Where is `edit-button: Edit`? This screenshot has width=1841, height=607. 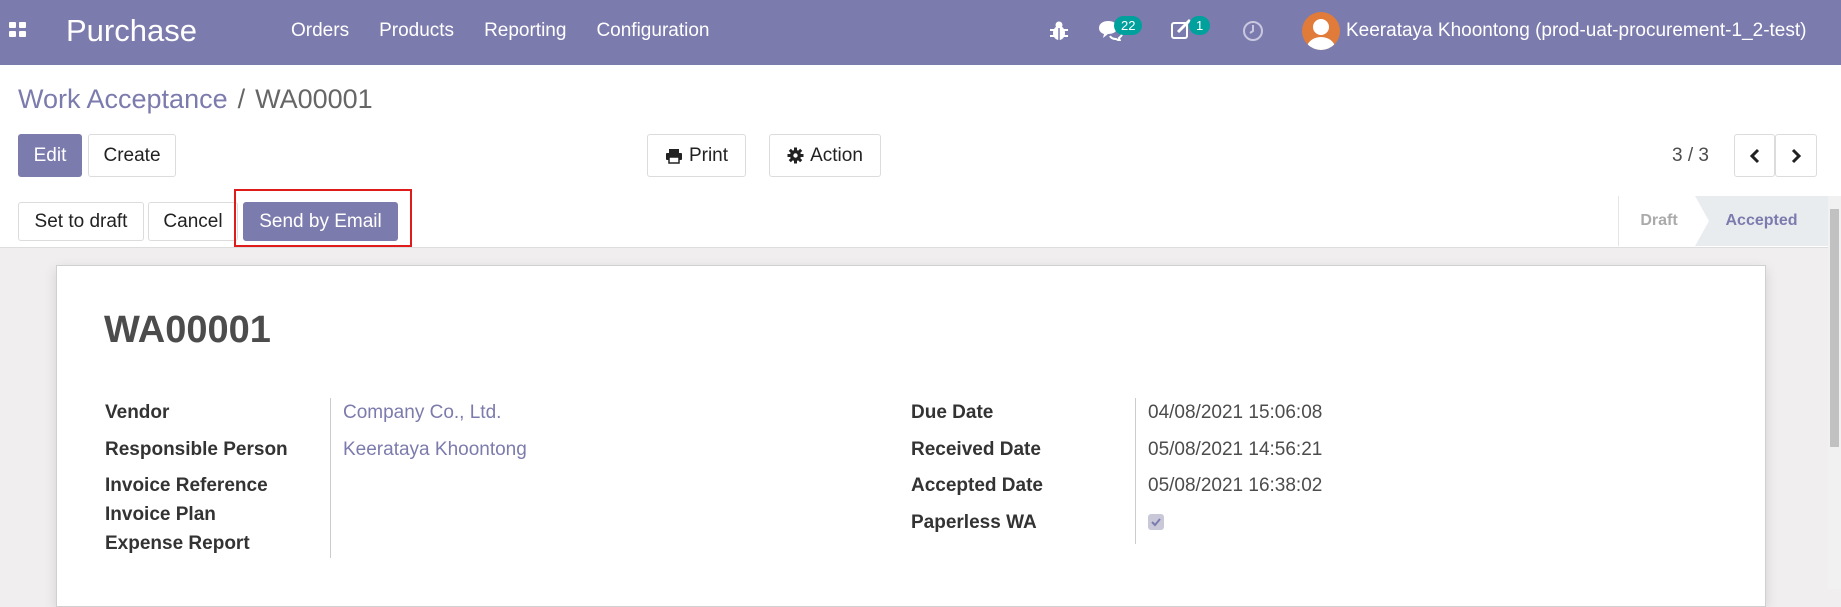 edit-button: Edit is located at coordinates (50, 155).